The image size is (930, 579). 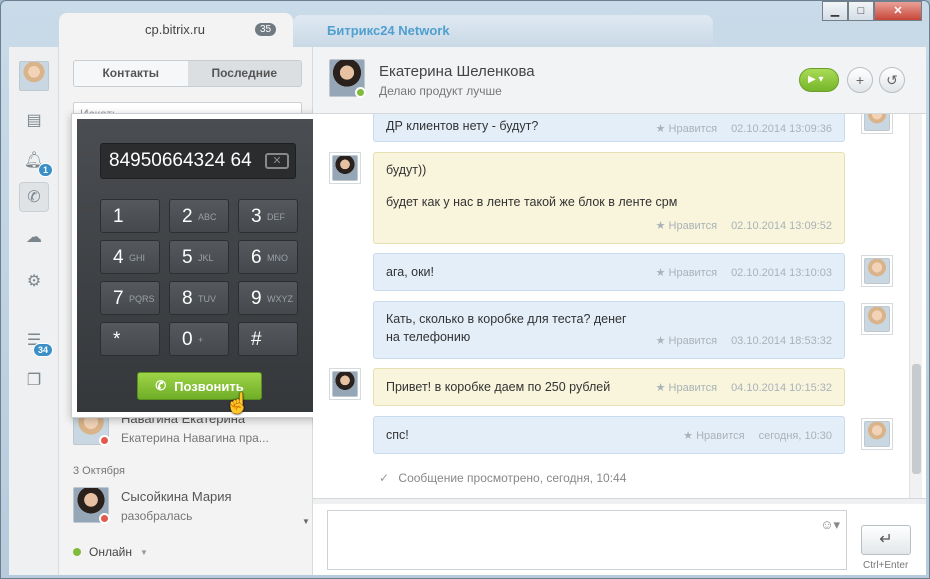 I want to click on key-digit: 4, so click(x=118, y=257).